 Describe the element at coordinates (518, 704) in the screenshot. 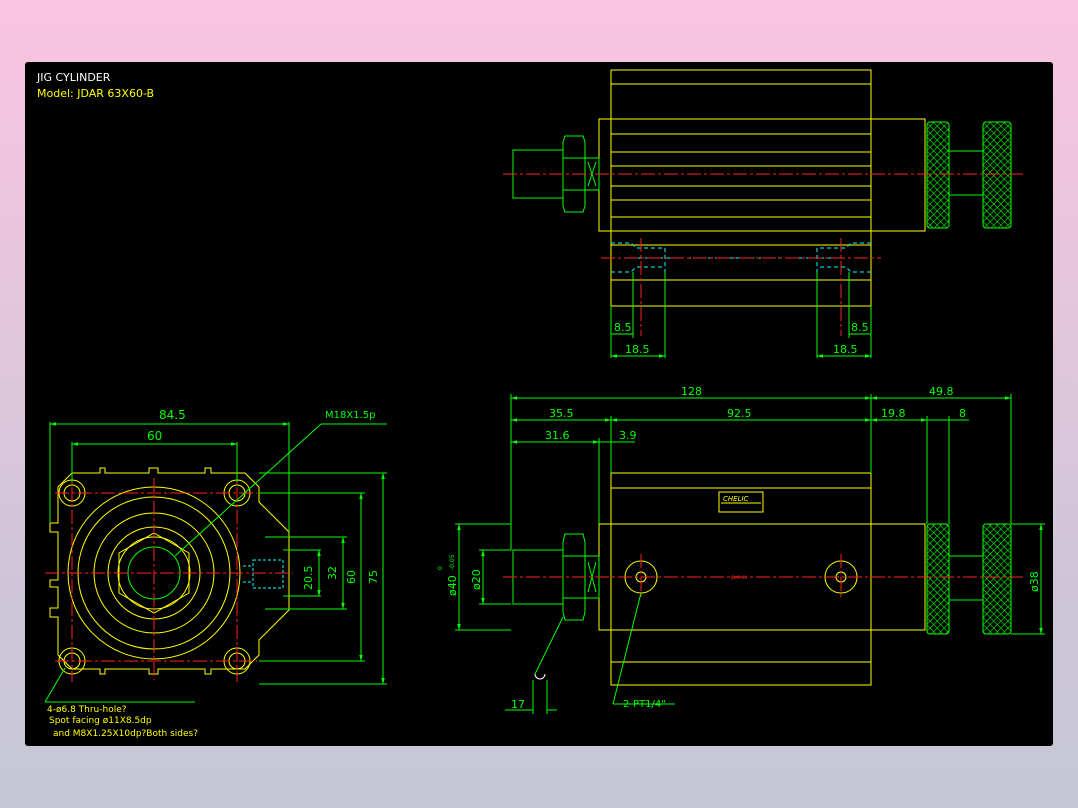

I see `dim-front-wrench: 17` at that location.